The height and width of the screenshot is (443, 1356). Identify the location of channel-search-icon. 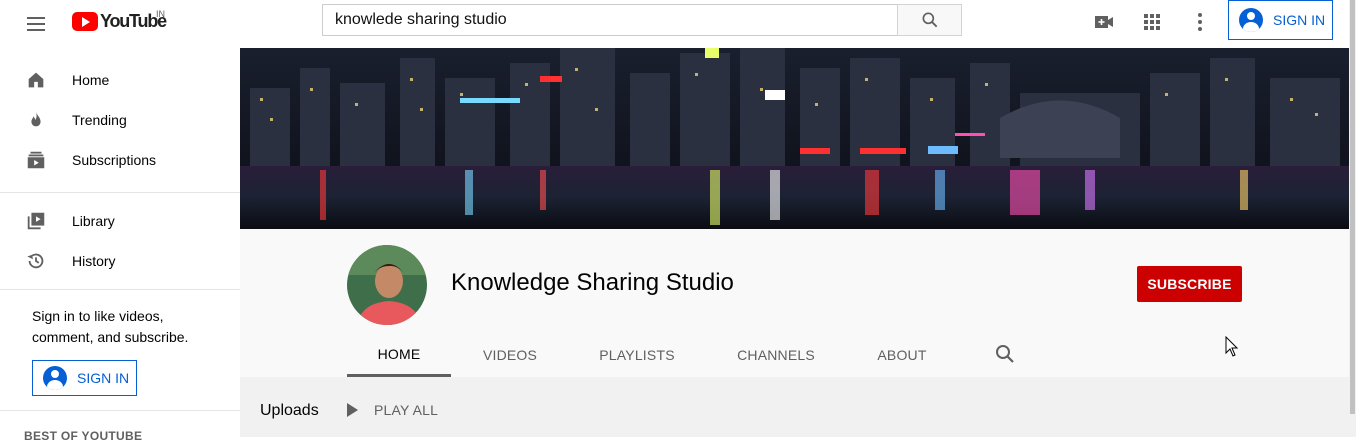
(1005, 354).